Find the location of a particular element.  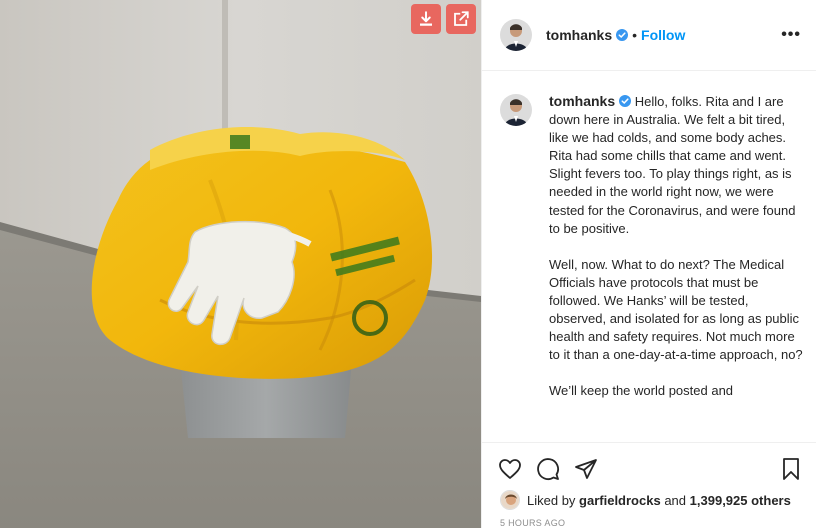

download-button is located at coordinates (426, 19).